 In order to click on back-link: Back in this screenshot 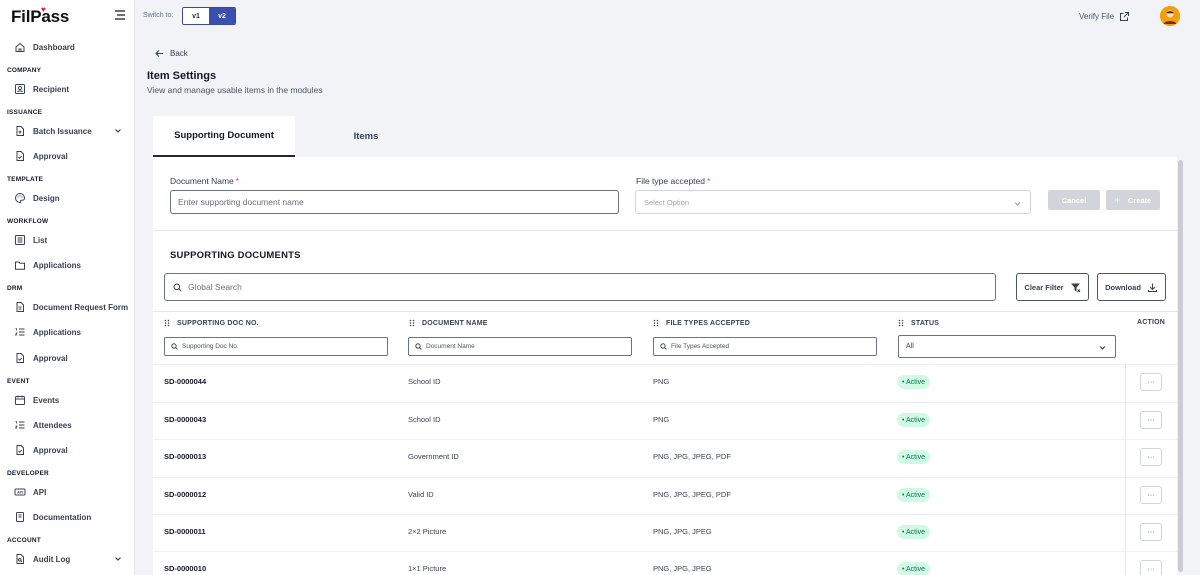, I will do `click(171, 53)`.